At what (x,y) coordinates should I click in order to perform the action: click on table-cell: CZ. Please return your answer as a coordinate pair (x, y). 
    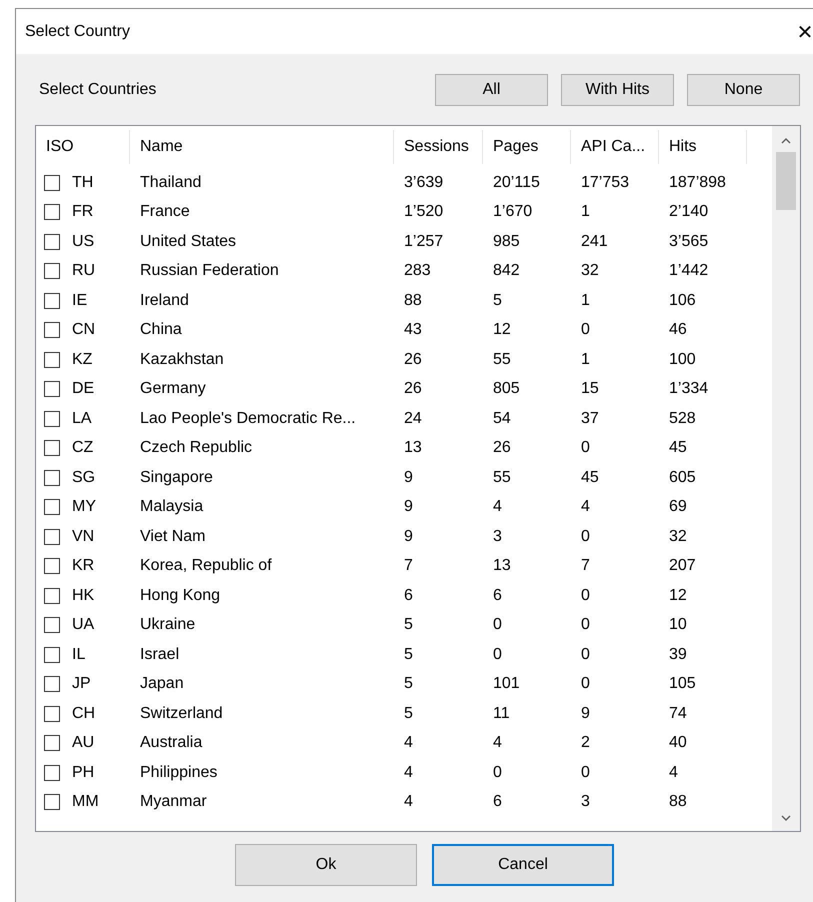
    Looking at the image, I should click on (83, 448).